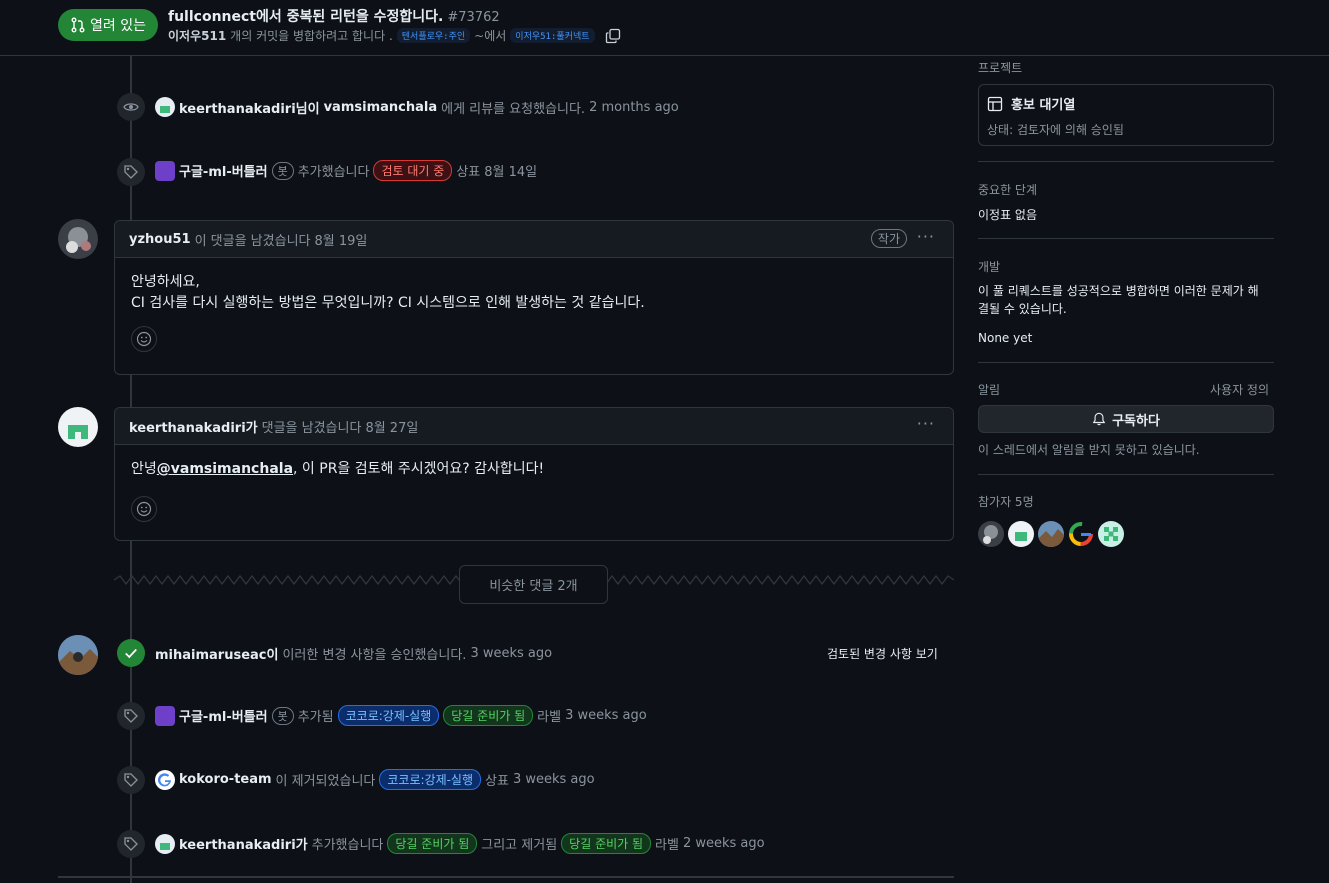  I want to click on pr-author-link: 이저우511, so click(197, 35).